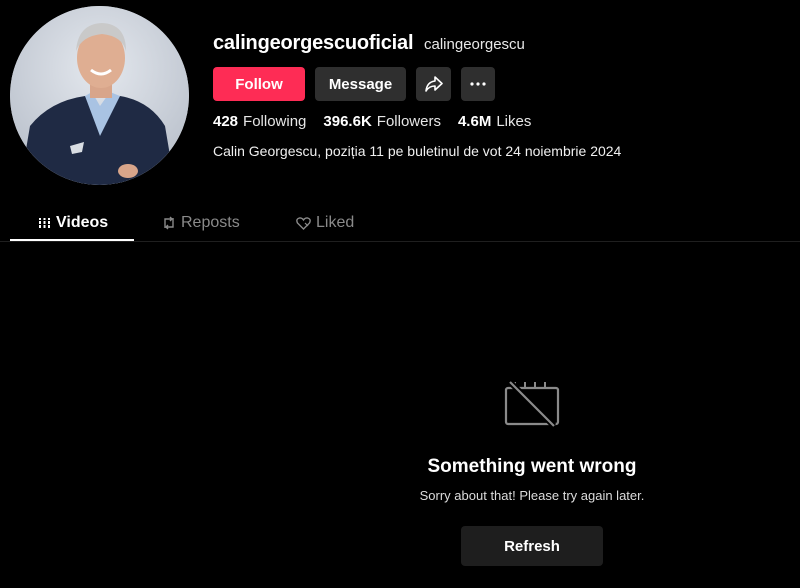 The image size is (800, 588). What do you see at coordinates (532, 466) in the screenshot?
I see `error-title: Something went wrong` at bounding box center [532, 466].